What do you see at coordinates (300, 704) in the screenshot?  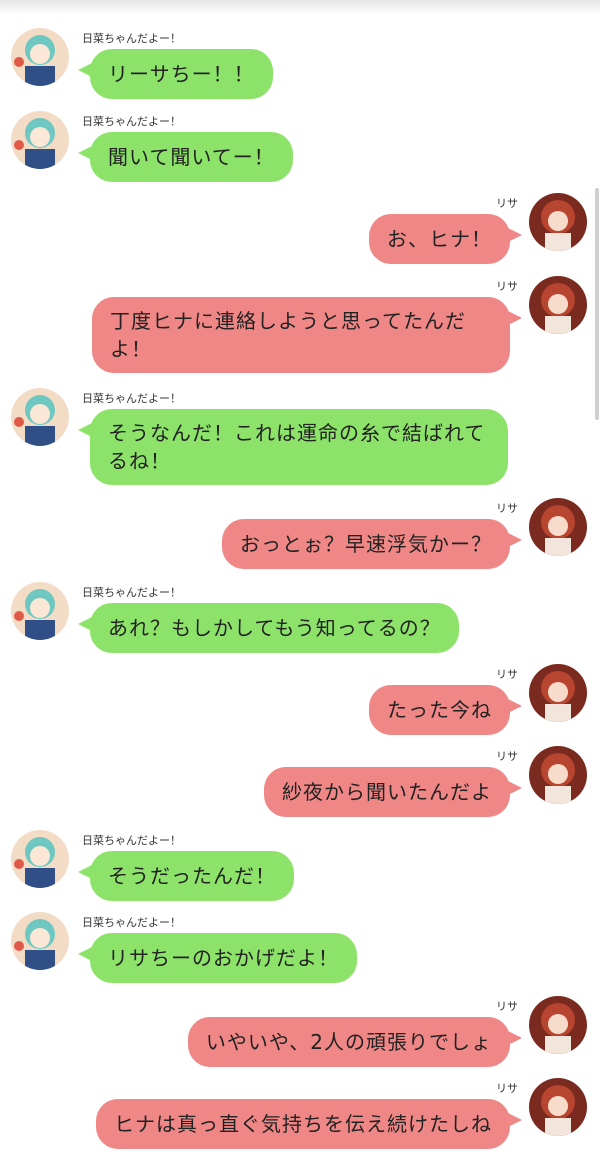 I see `chat-message: リサ たった今ね` at bounding box center [300, 704].